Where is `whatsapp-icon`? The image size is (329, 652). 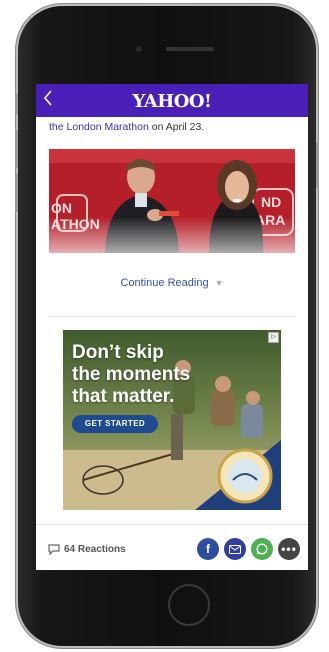 whatsapp-icon is located at coordinates (262, 549).